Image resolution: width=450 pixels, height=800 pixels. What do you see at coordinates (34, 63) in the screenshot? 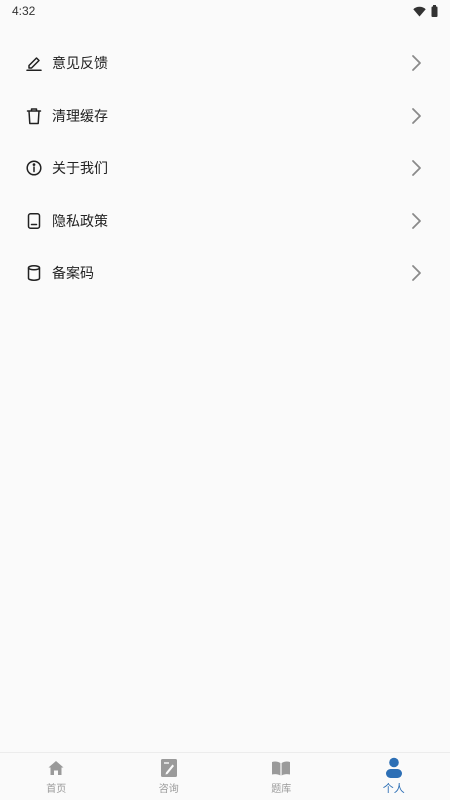
I see `edit-icon` at bounding box center [34, 63].